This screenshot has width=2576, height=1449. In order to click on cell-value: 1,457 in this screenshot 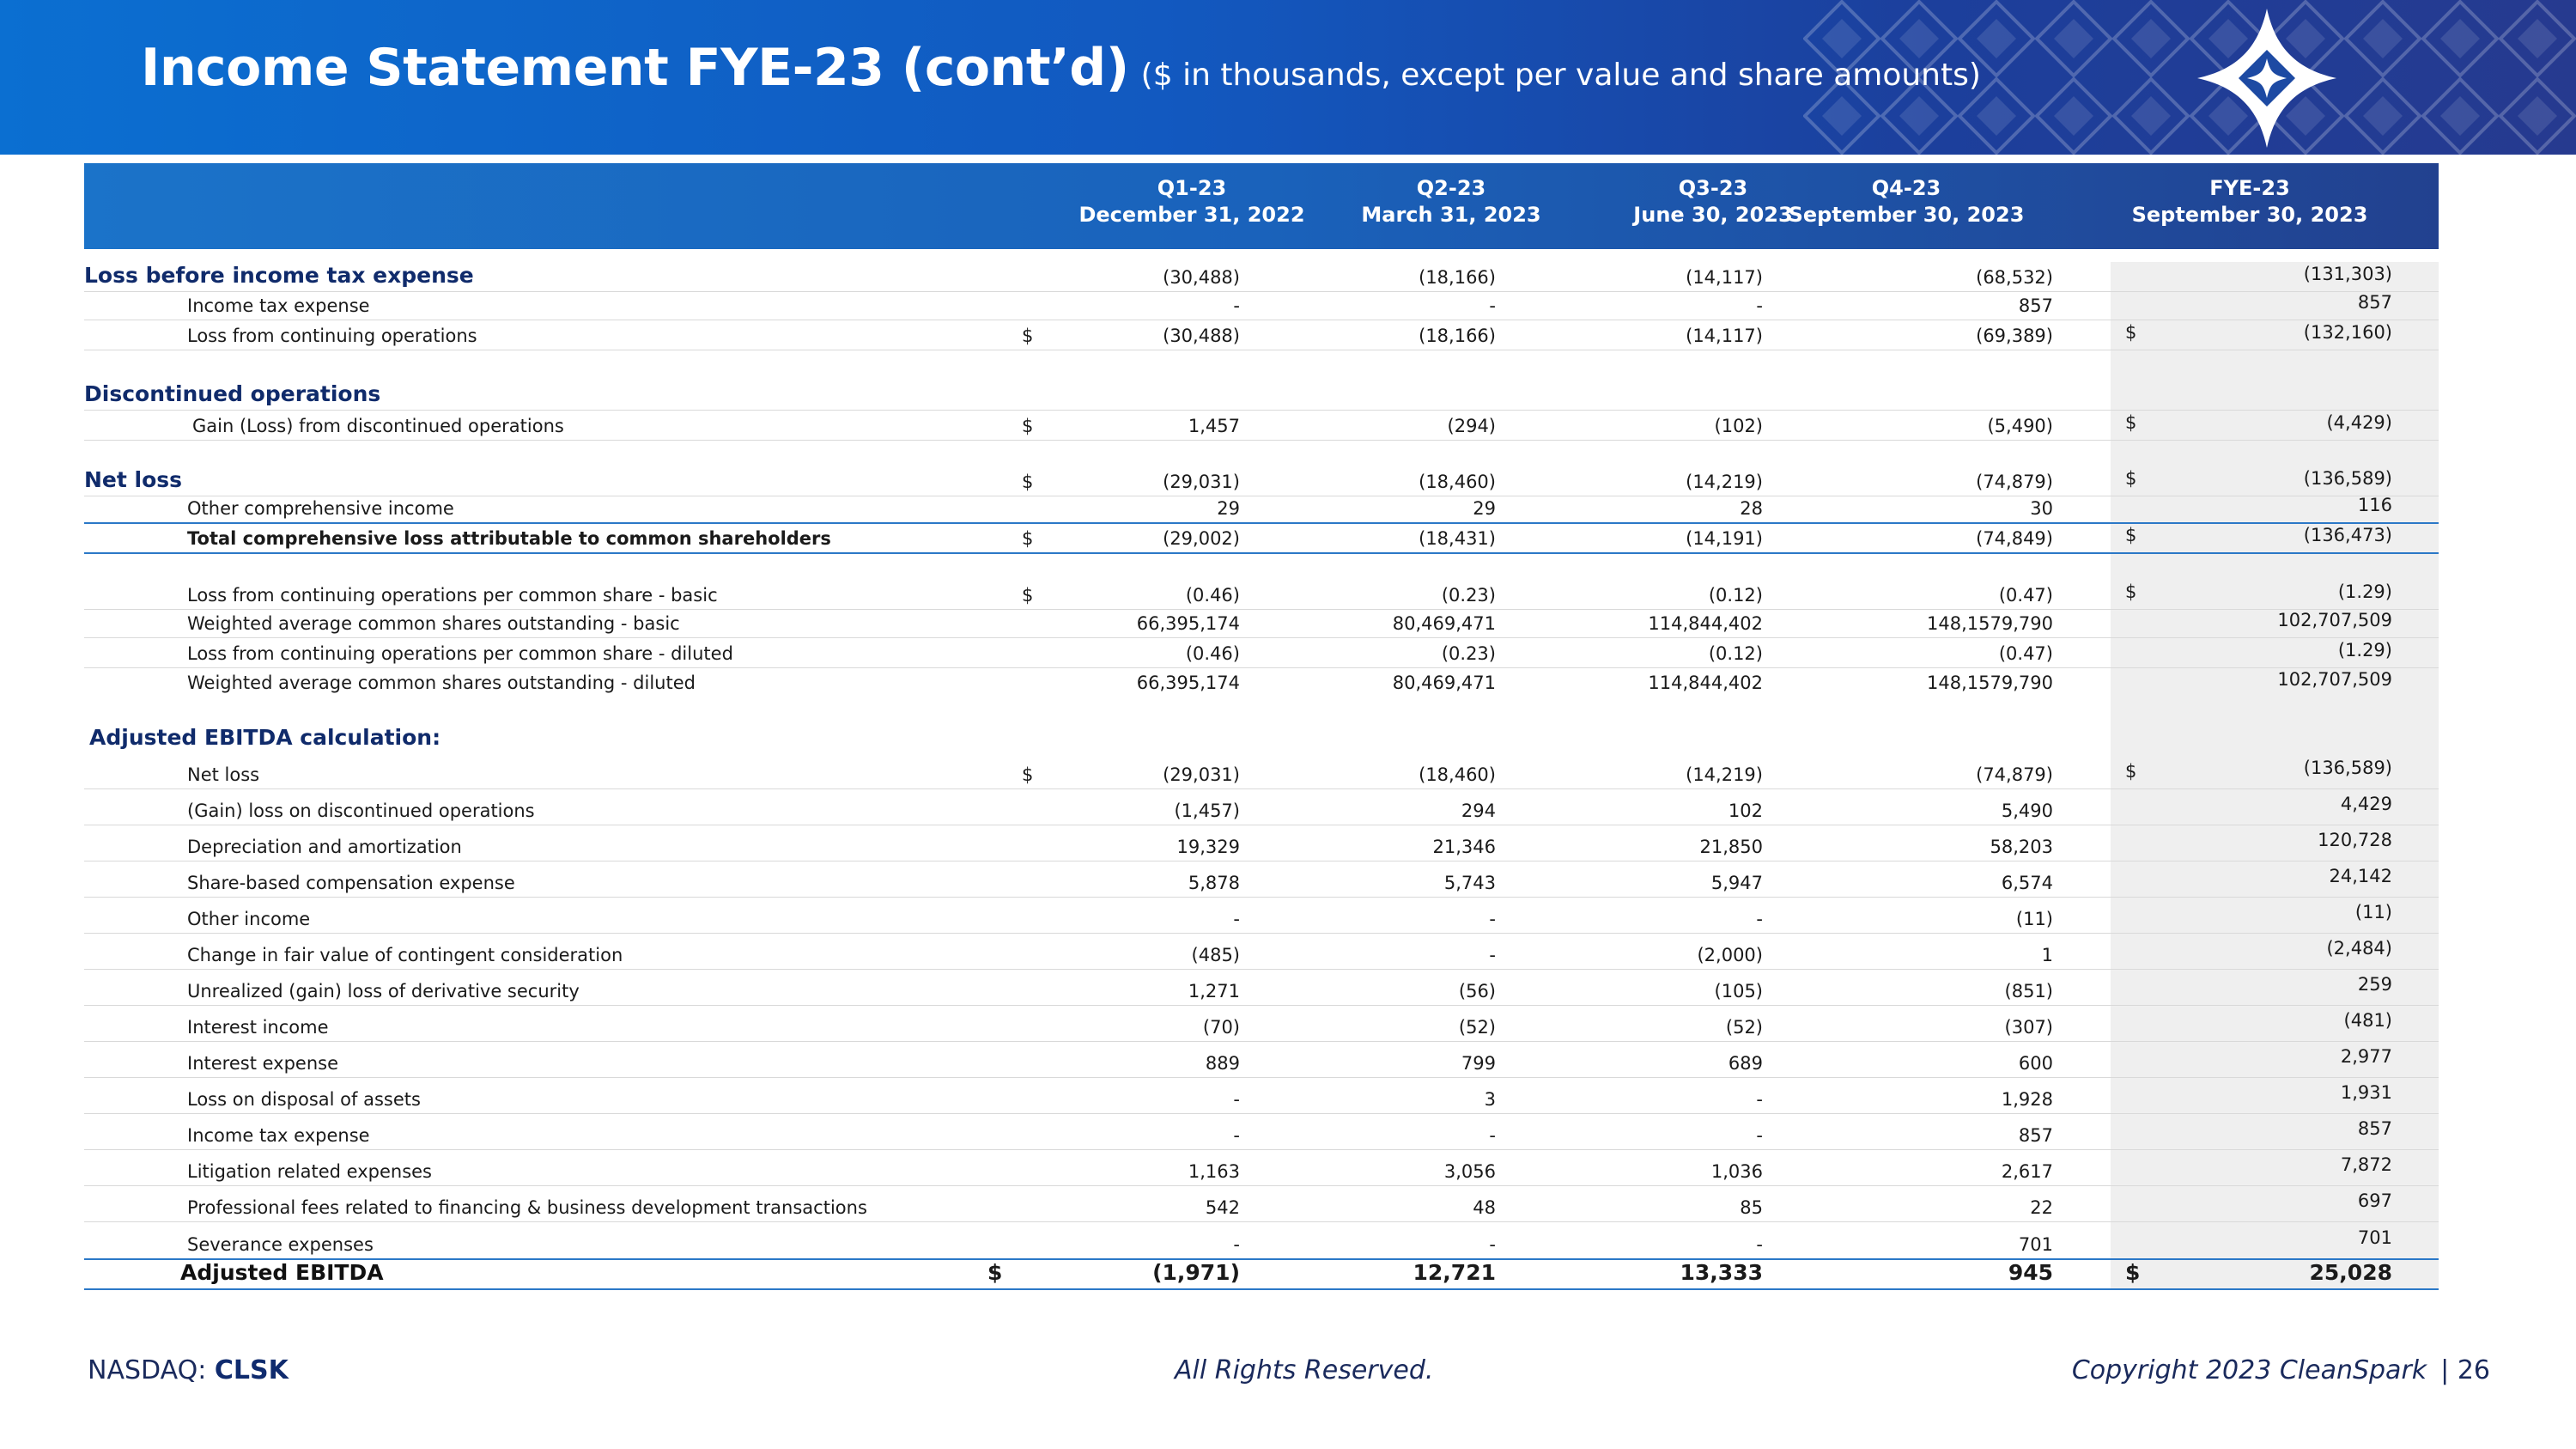, I will do `click(1214, 426)`.